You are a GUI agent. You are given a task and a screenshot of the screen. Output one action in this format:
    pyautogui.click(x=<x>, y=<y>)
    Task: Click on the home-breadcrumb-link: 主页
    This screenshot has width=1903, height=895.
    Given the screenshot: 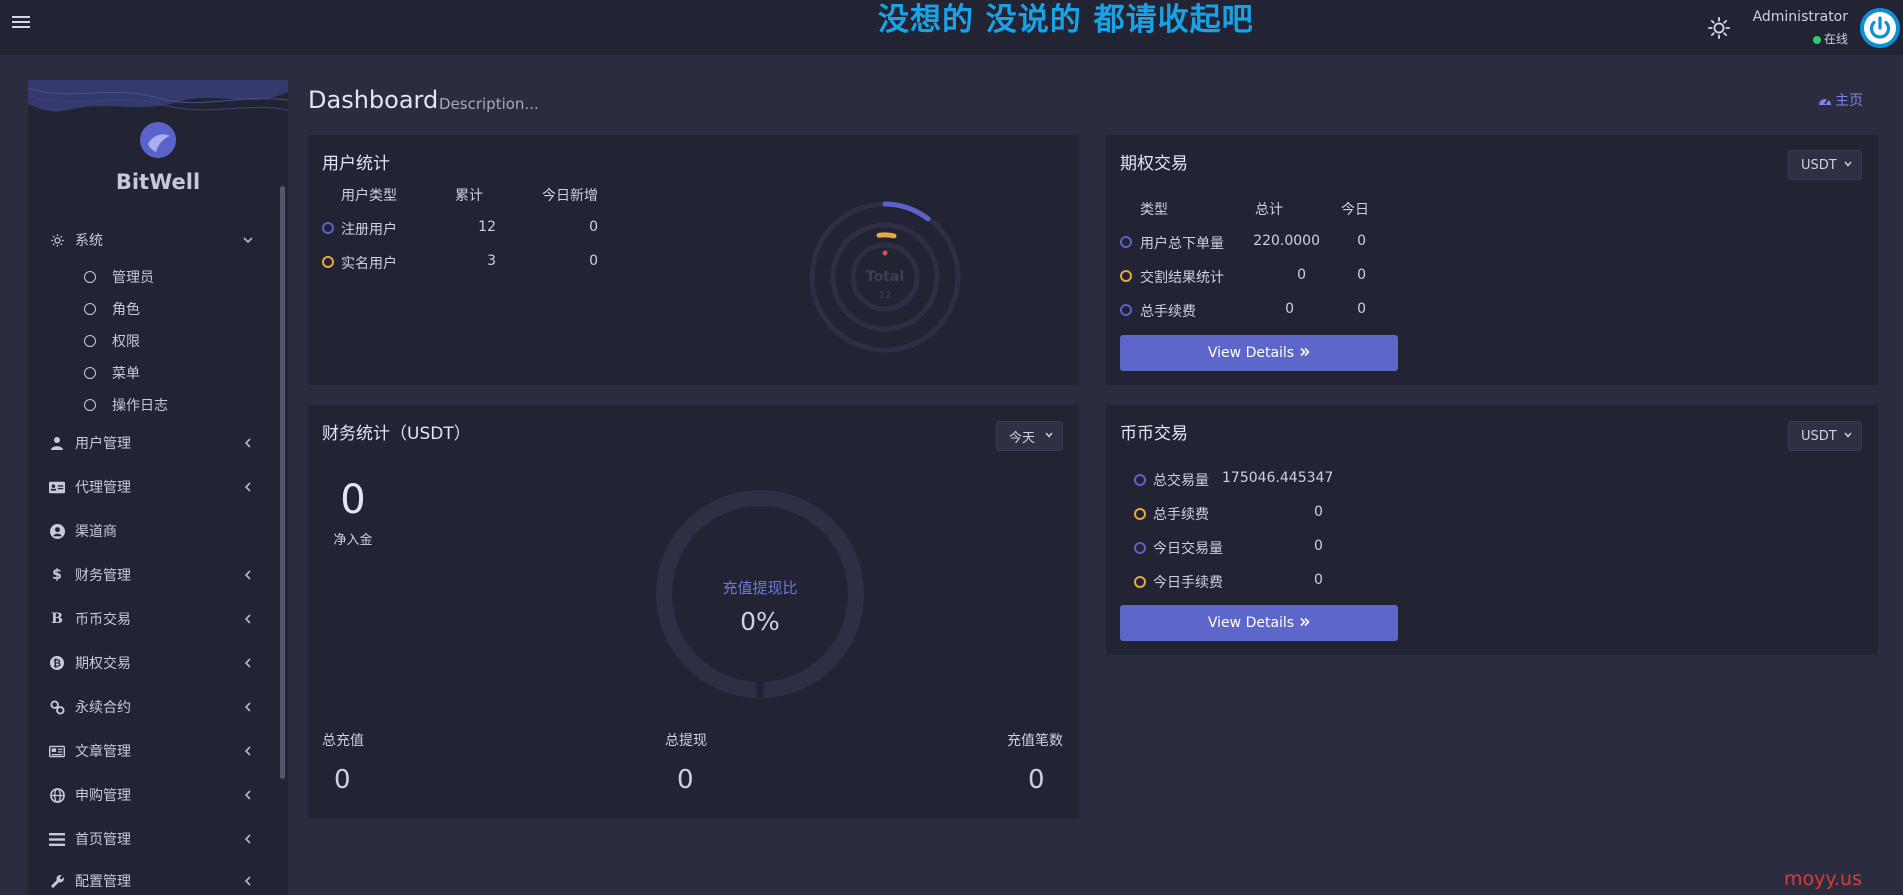 What is the action you would take?
    pyautogui.click(x=1840, y=100)
    